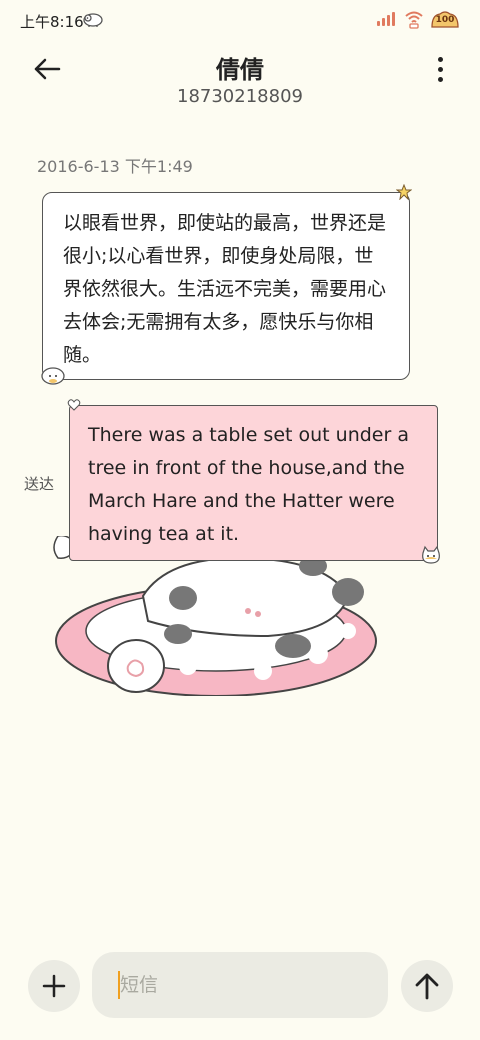 The image size is (480, 1040). What do you see at coordinates (93, 20) in the screenshot?
I see `sheep-icon` at bounding box center [93, 20].